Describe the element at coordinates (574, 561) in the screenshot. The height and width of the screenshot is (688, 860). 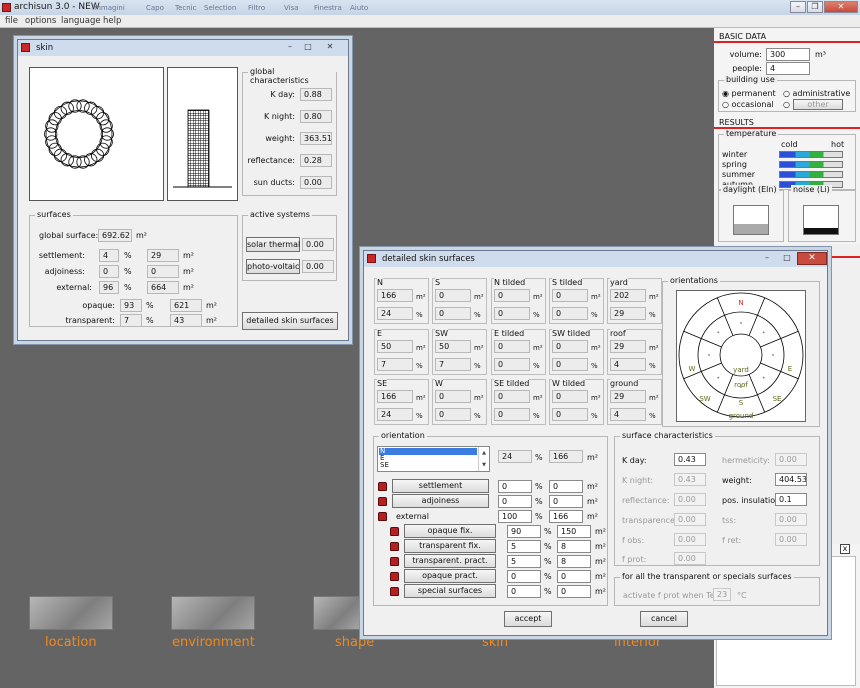
I see `transparent-pract-m2-field: 8` at that location.